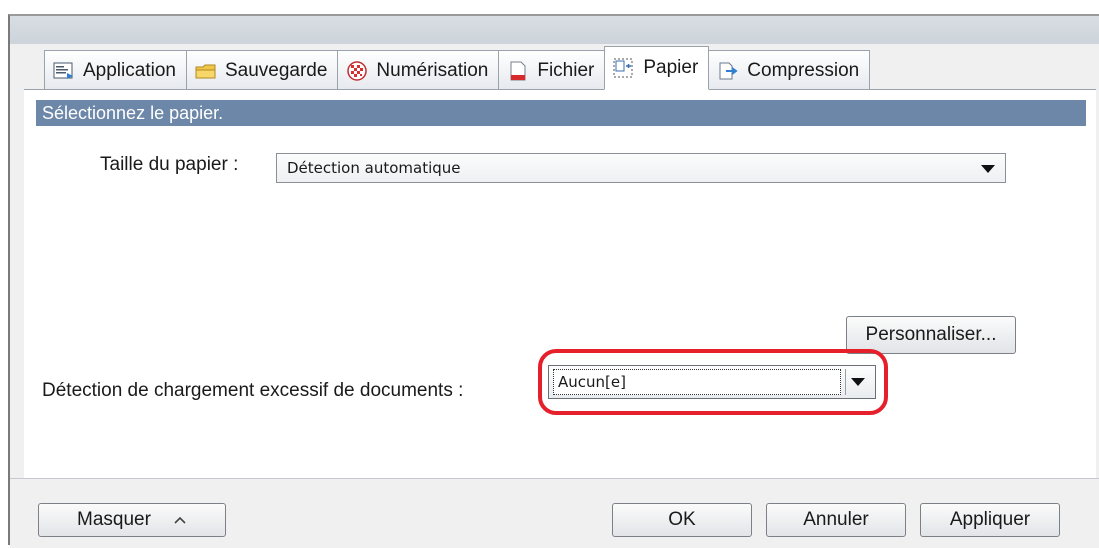 The width and height of the screenshot is (1099, 548). Describe the element at coordinates (554, 513) in the screenshot. I see `dialog-footer: Masquer OK Annuler Appliquer` at that location.